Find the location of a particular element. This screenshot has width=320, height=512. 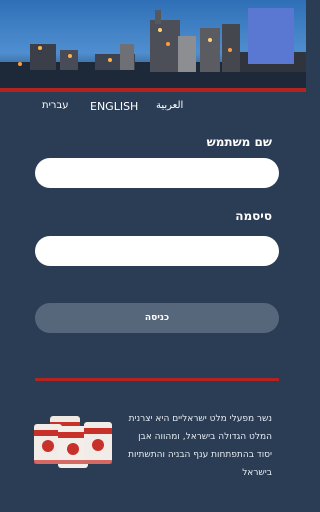

language-hebrew-link: עברית is located at coordinates (55, 105).